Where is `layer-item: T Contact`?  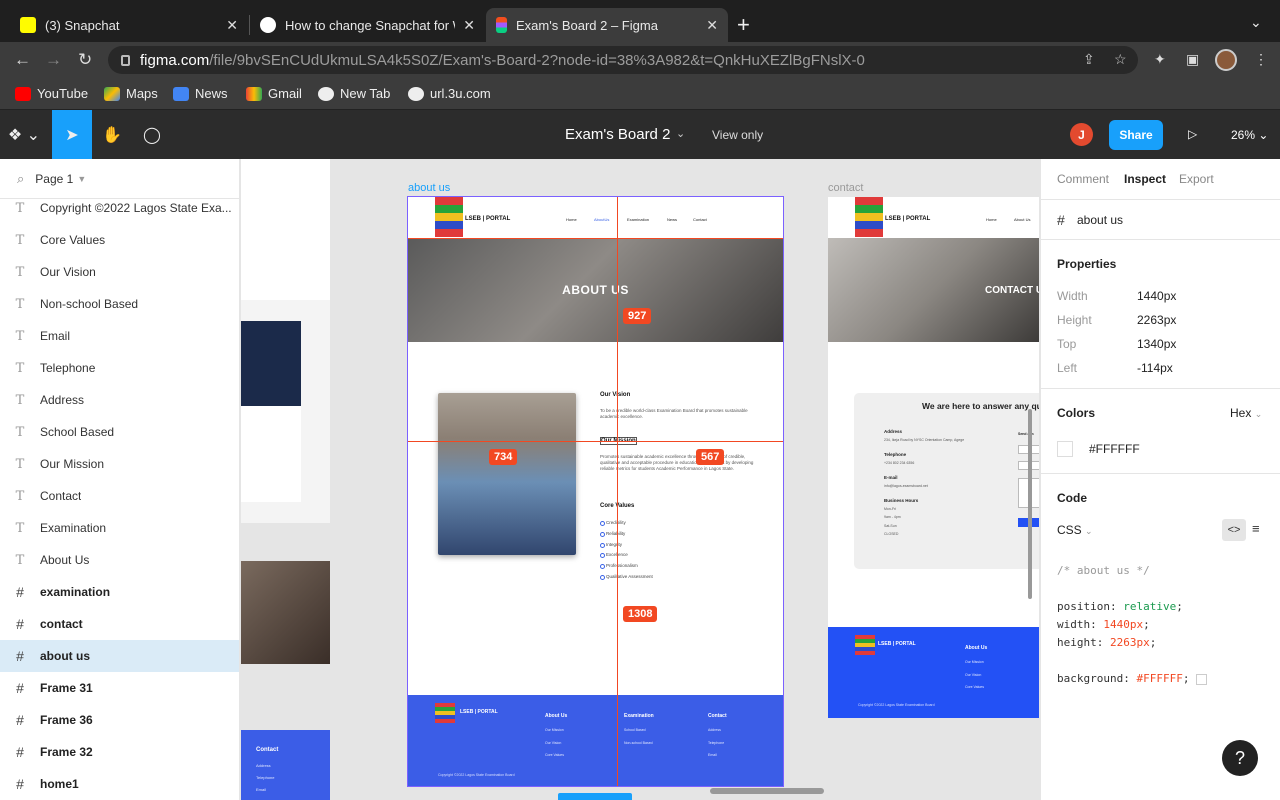 layer-item: T Contact is located at coordinates (119, 496).